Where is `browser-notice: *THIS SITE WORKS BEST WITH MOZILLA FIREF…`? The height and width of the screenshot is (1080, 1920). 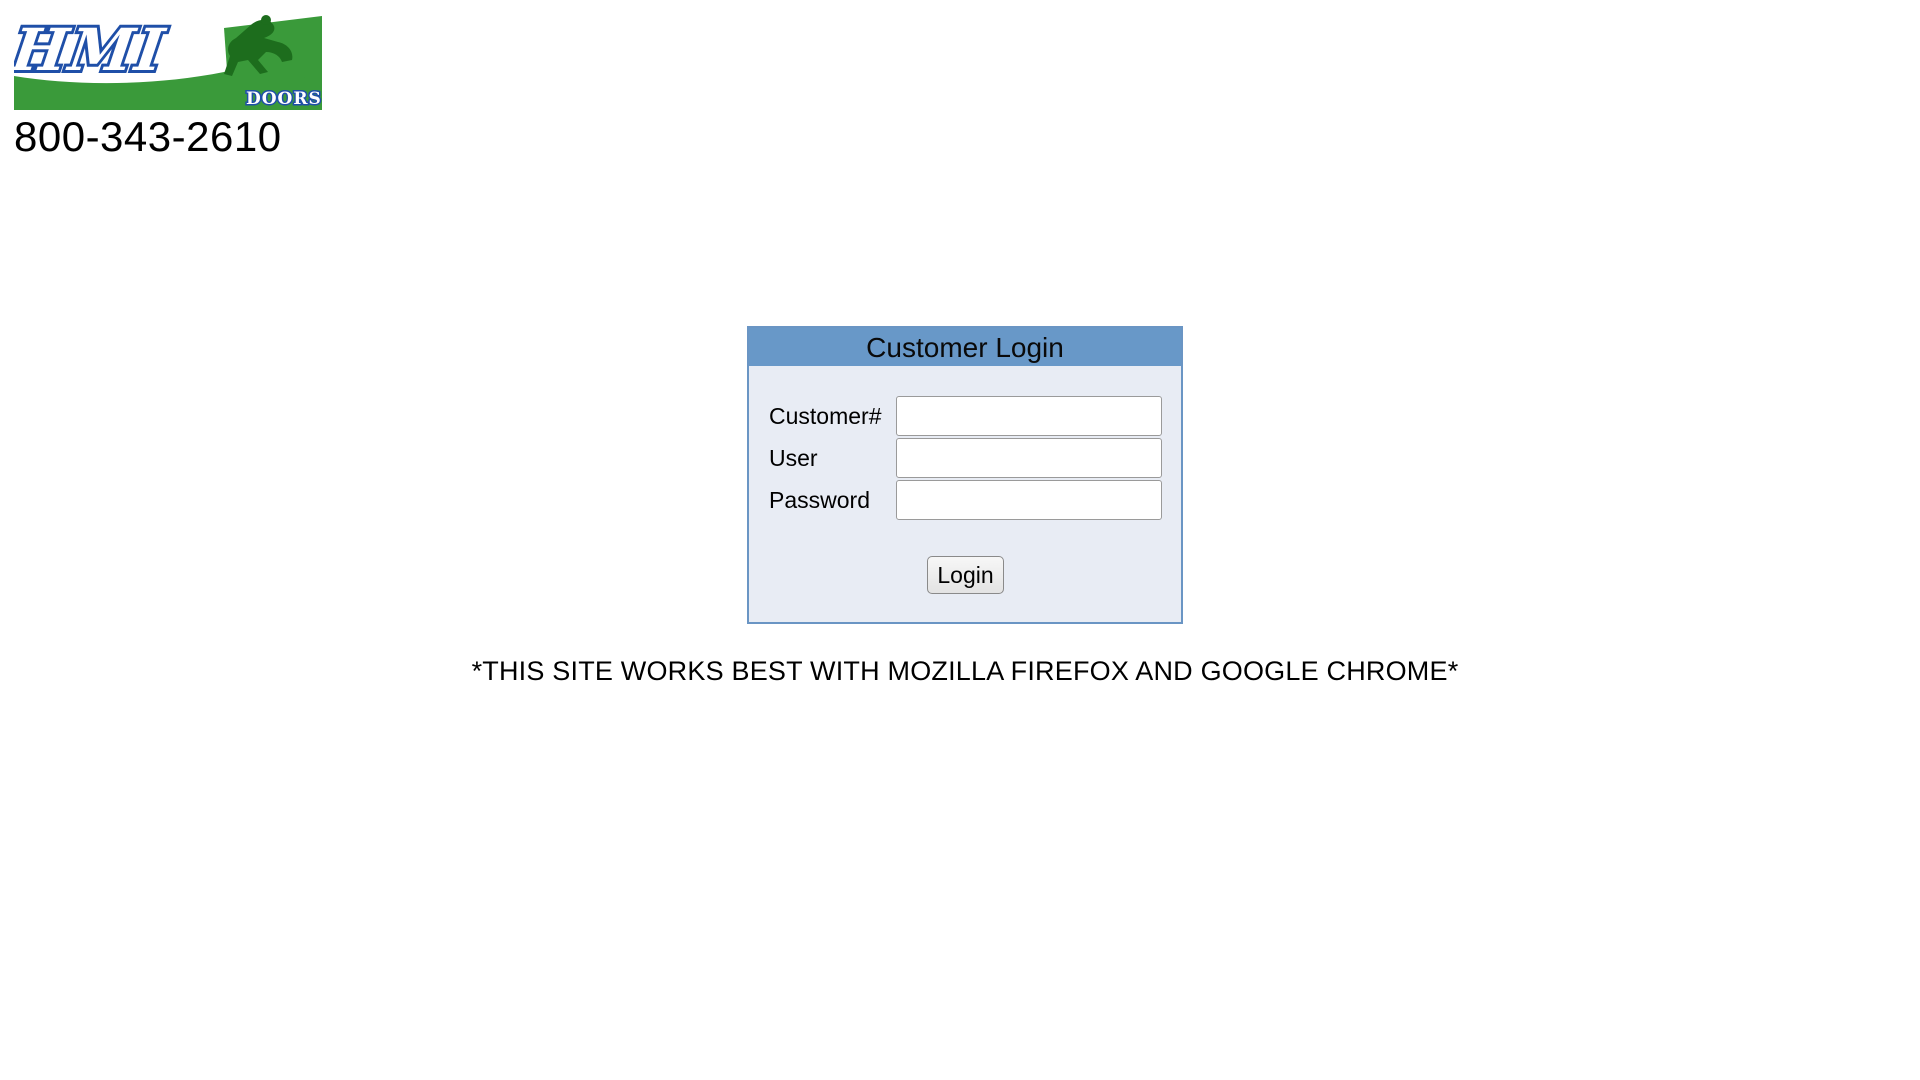 browser-notice: *THIS SITE WORKS BEST WITH MOZILLA FIREF… is located at coordinates (965, 671).